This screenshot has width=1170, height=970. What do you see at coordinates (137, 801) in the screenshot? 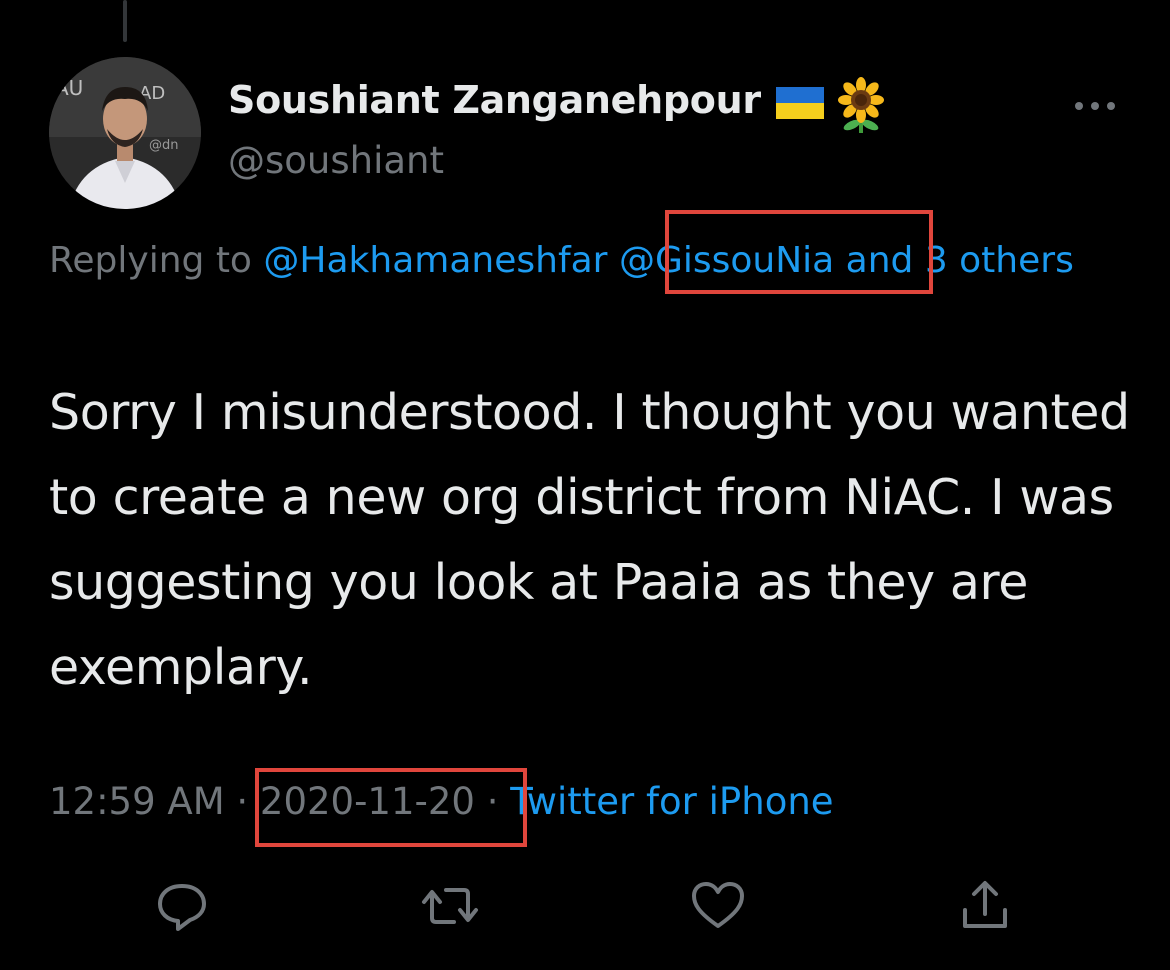
I see `tweet-time: 12:59 AM` at bounding box center [137, 801].